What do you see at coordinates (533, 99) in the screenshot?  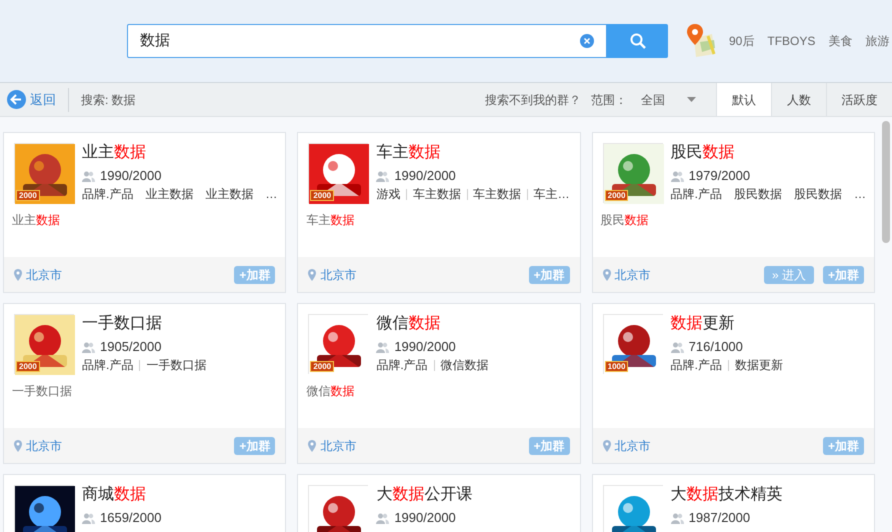 I see `help-link: 搜索不到我的群？` at bounding box center [533, 99].